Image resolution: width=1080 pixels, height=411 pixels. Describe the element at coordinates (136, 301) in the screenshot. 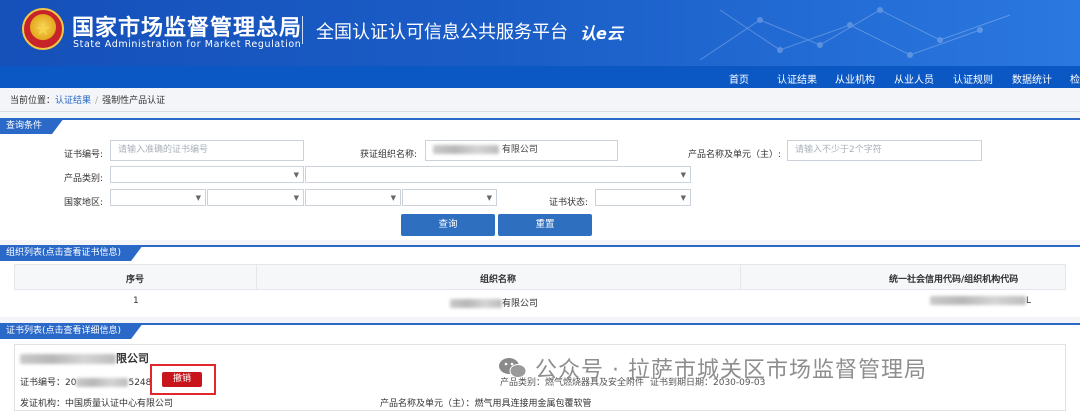

I see `org-row-index: 1` at that location.